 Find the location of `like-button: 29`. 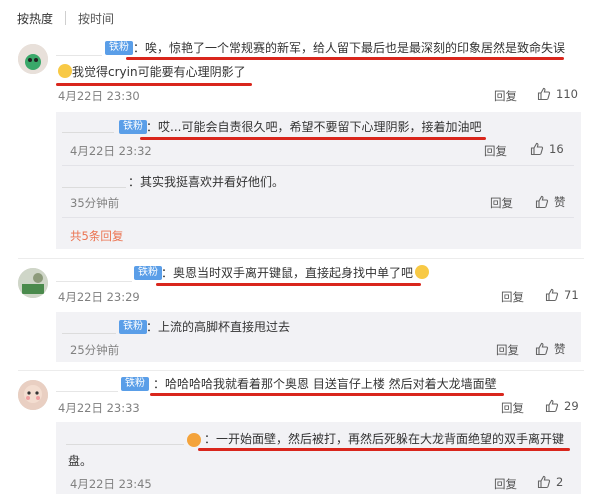

like-button: 29 is located at coordinates (562, 406).